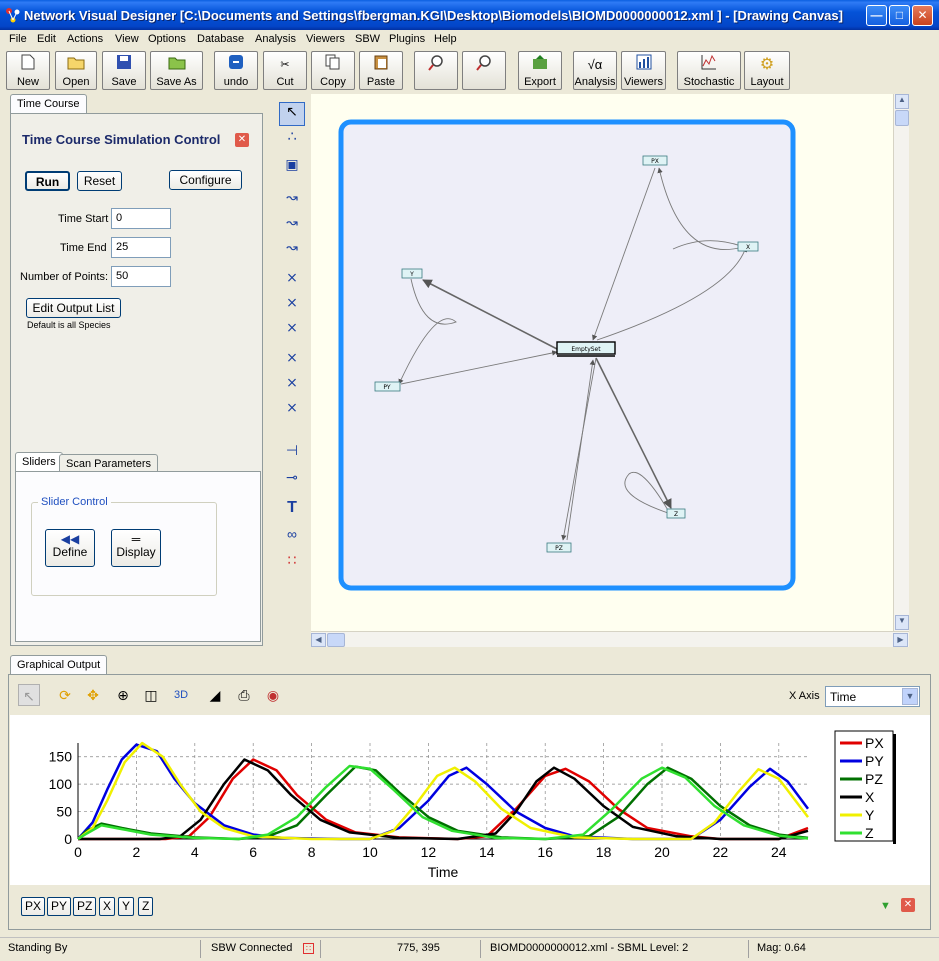 The width and height of the screenshot is (939, 961). Describe the element at coordinates (292, 411) in the screenshot. I see `reaction-tri-tri-tool: ⨯` at that location.